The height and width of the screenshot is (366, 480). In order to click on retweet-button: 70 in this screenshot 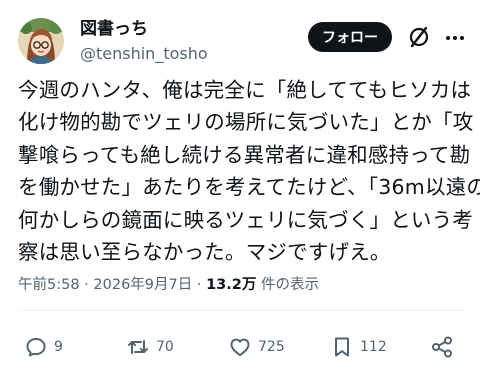, I will do `click(150, 347)`.